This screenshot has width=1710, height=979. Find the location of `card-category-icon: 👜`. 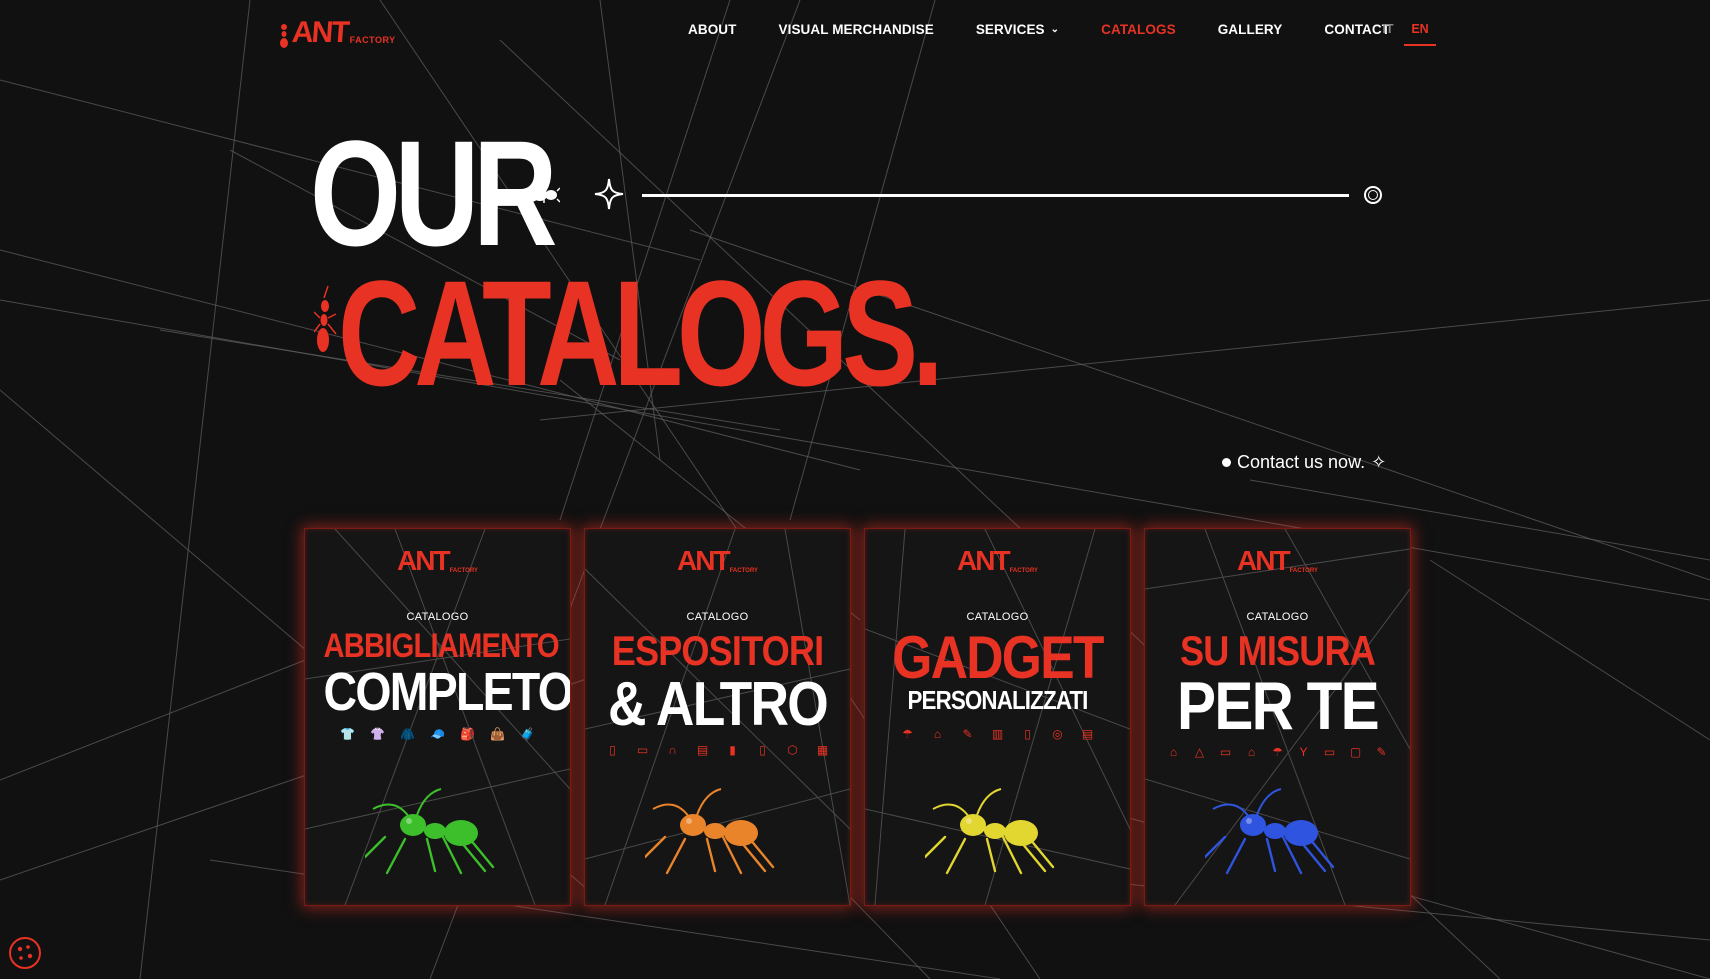

card-category-icon: 👜 is located at coordinates (497, 734).